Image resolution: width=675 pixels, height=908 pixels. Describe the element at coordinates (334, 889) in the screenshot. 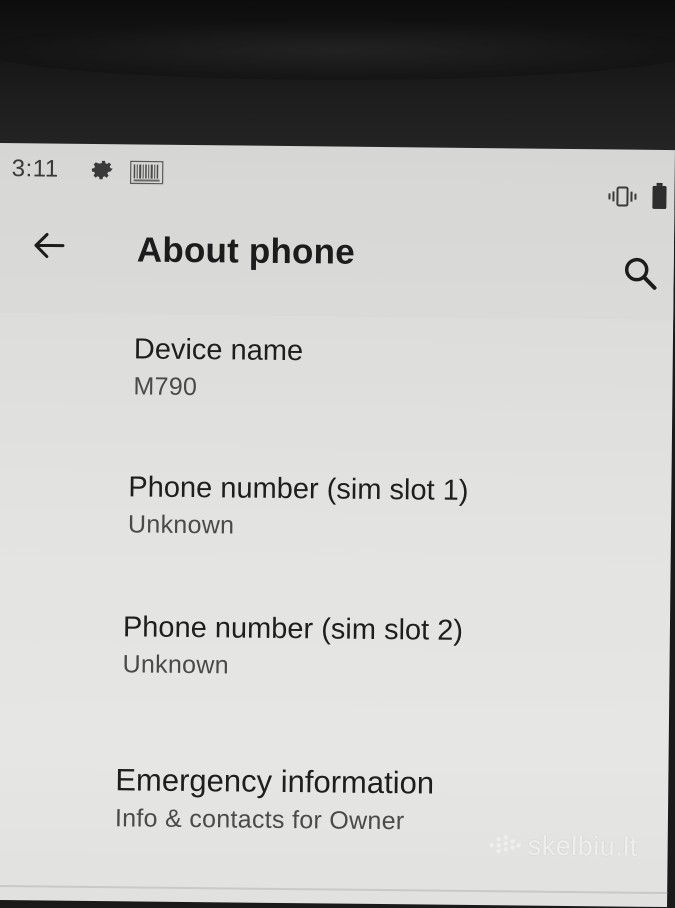

I see `divider` at that location.